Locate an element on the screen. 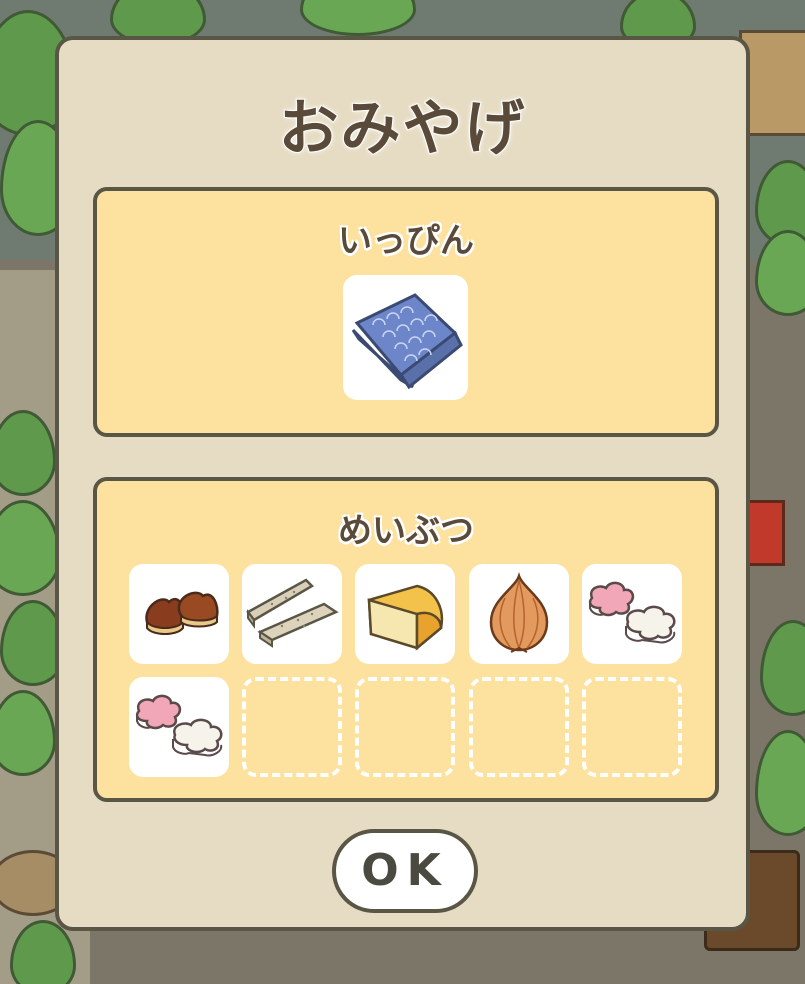 Image resolution: width=805 pixels, height=984 pixels. special-item-slot is located at coordinates (405, 337).